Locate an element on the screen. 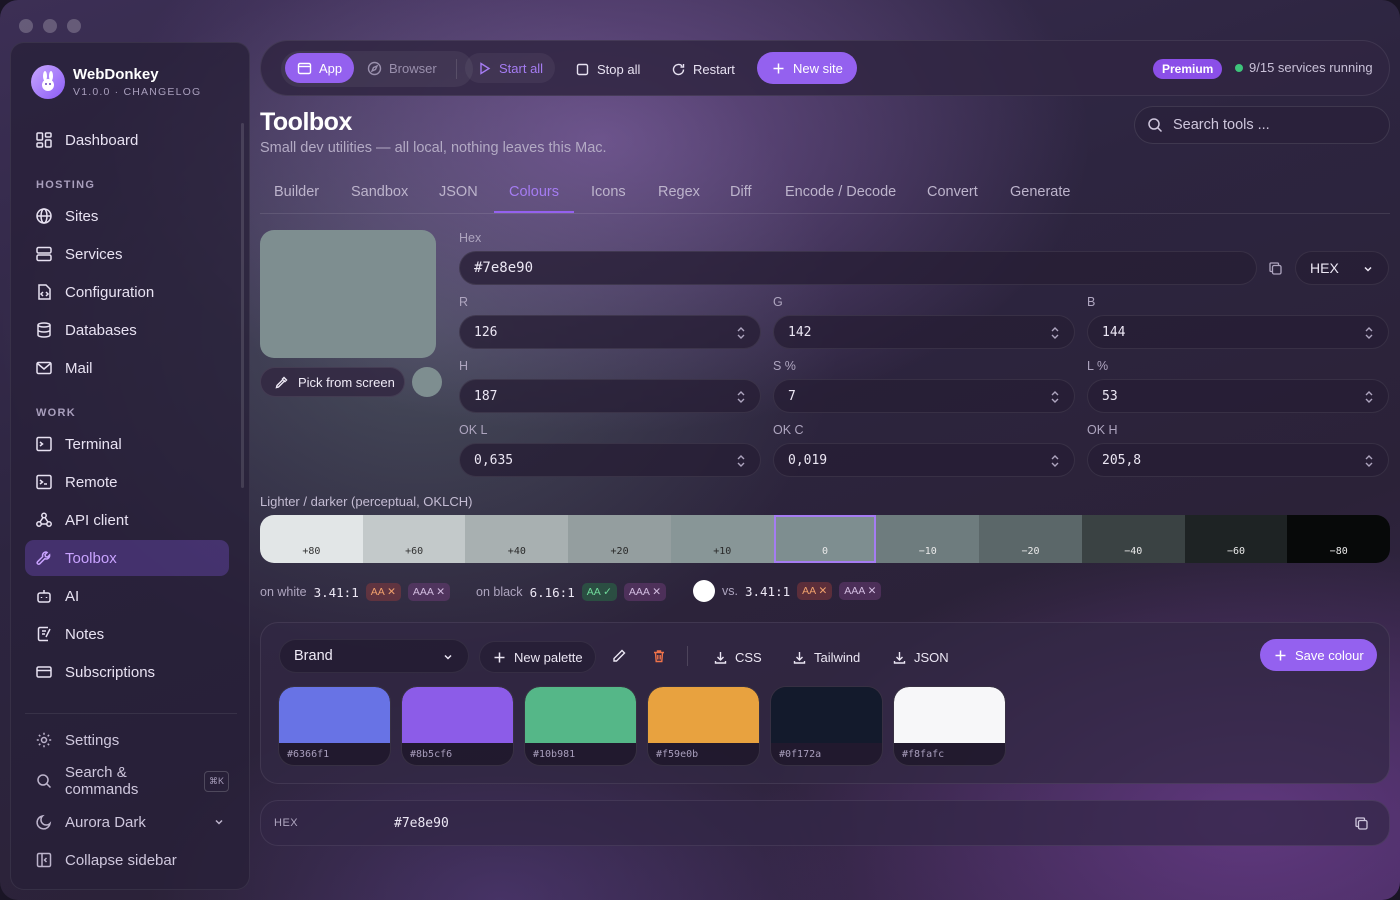 This screenshot has width=1400, height=900. sidebar-item-search-commands: Search & commands ⌘K is located at coordinates (127, 781).